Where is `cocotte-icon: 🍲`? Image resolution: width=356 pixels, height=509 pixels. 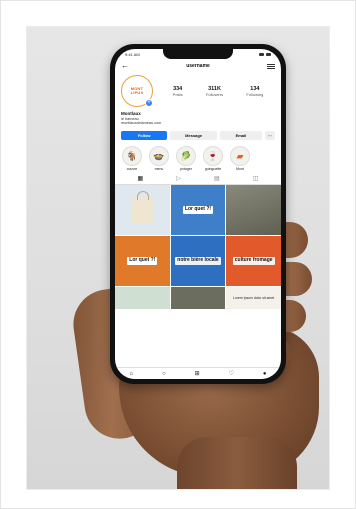 cocotte-icon: 🍲 is located at coordinates (159, 156).